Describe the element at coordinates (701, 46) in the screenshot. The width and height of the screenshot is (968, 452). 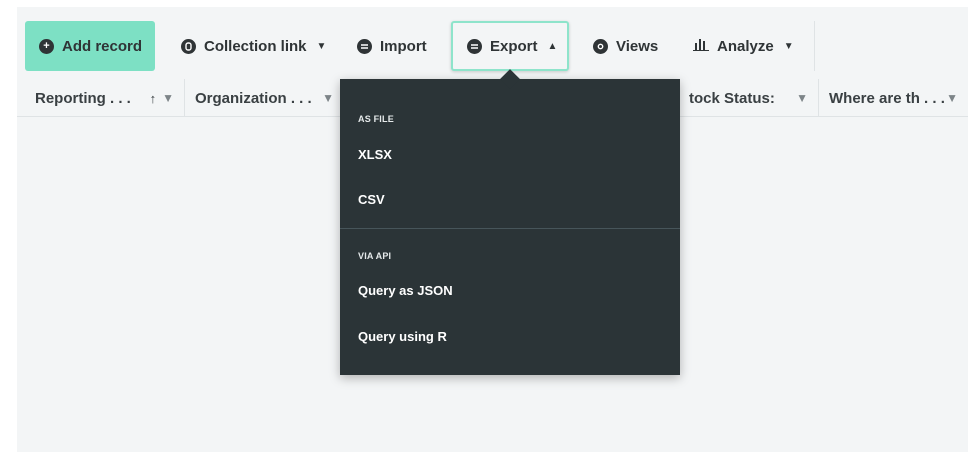
I see `bar-chart-icon` at that location.